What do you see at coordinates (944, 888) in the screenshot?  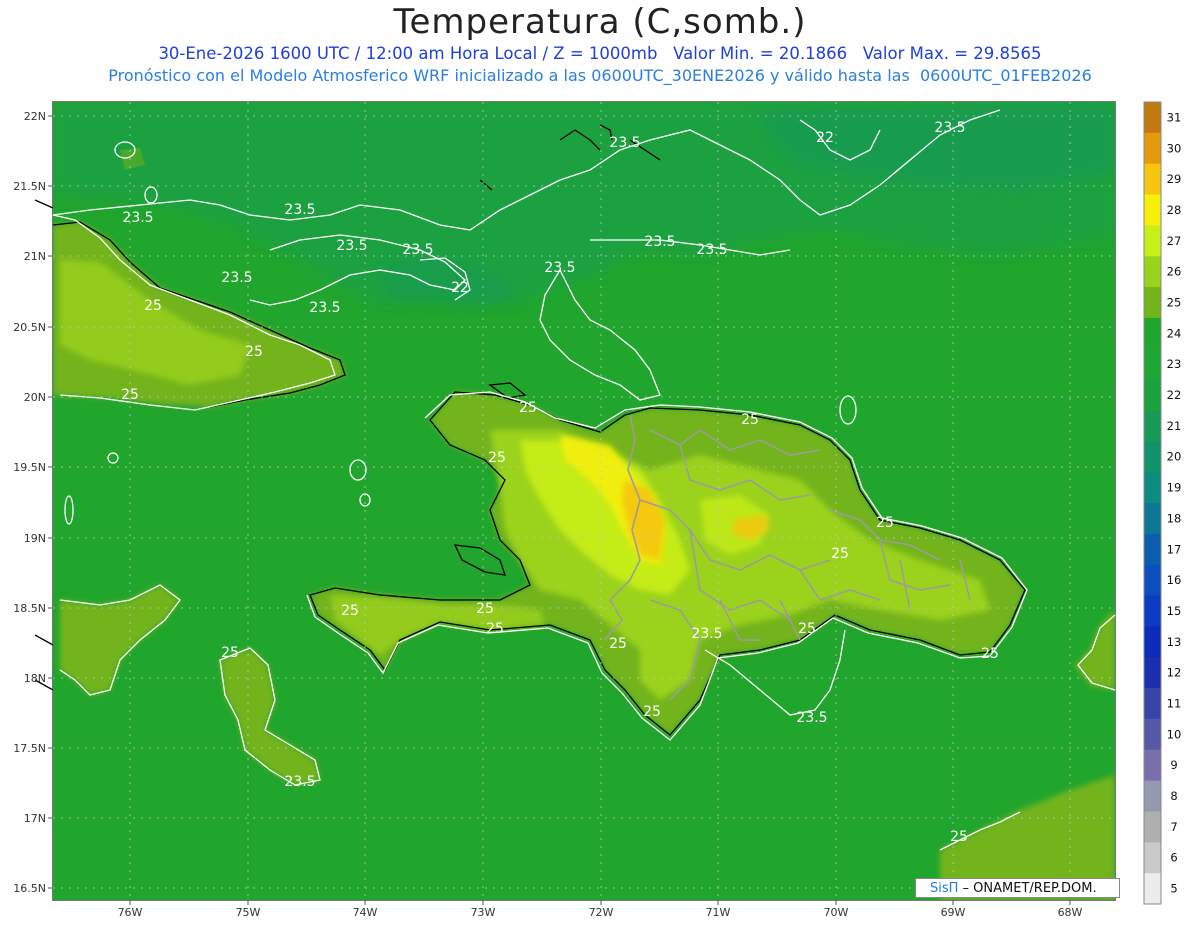 I see `credit-brand: SisΠ` at bounding box center [944, 888].